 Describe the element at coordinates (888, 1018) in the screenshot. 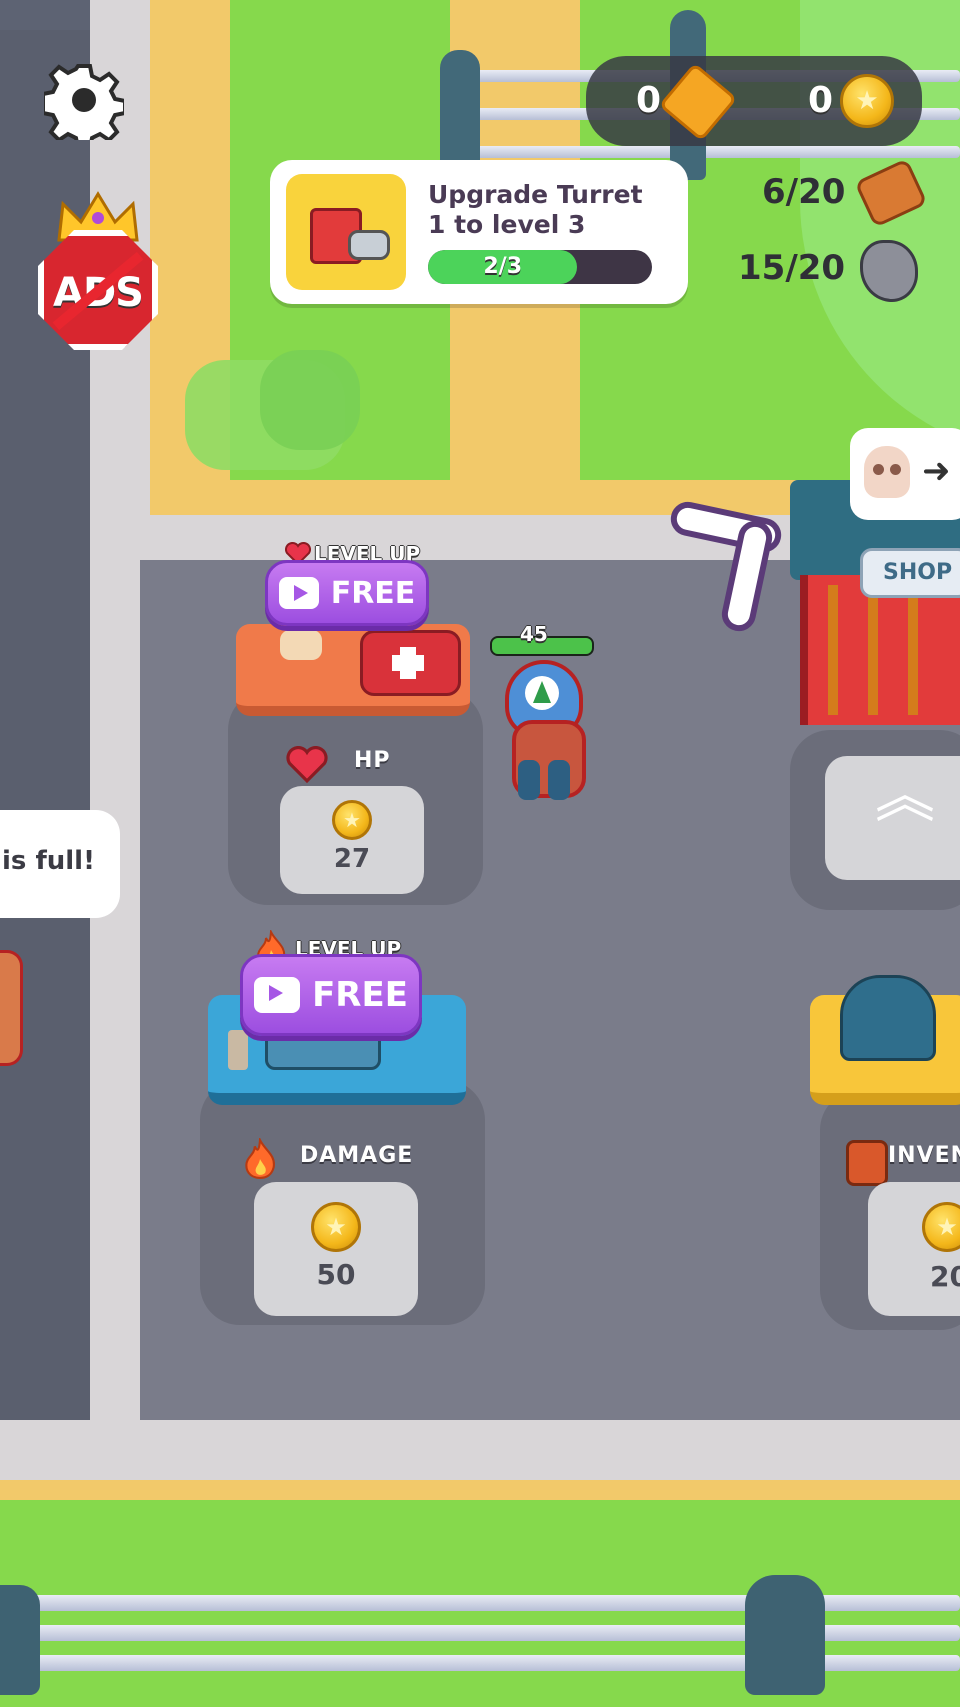

I see `backpack-icon` at that location.